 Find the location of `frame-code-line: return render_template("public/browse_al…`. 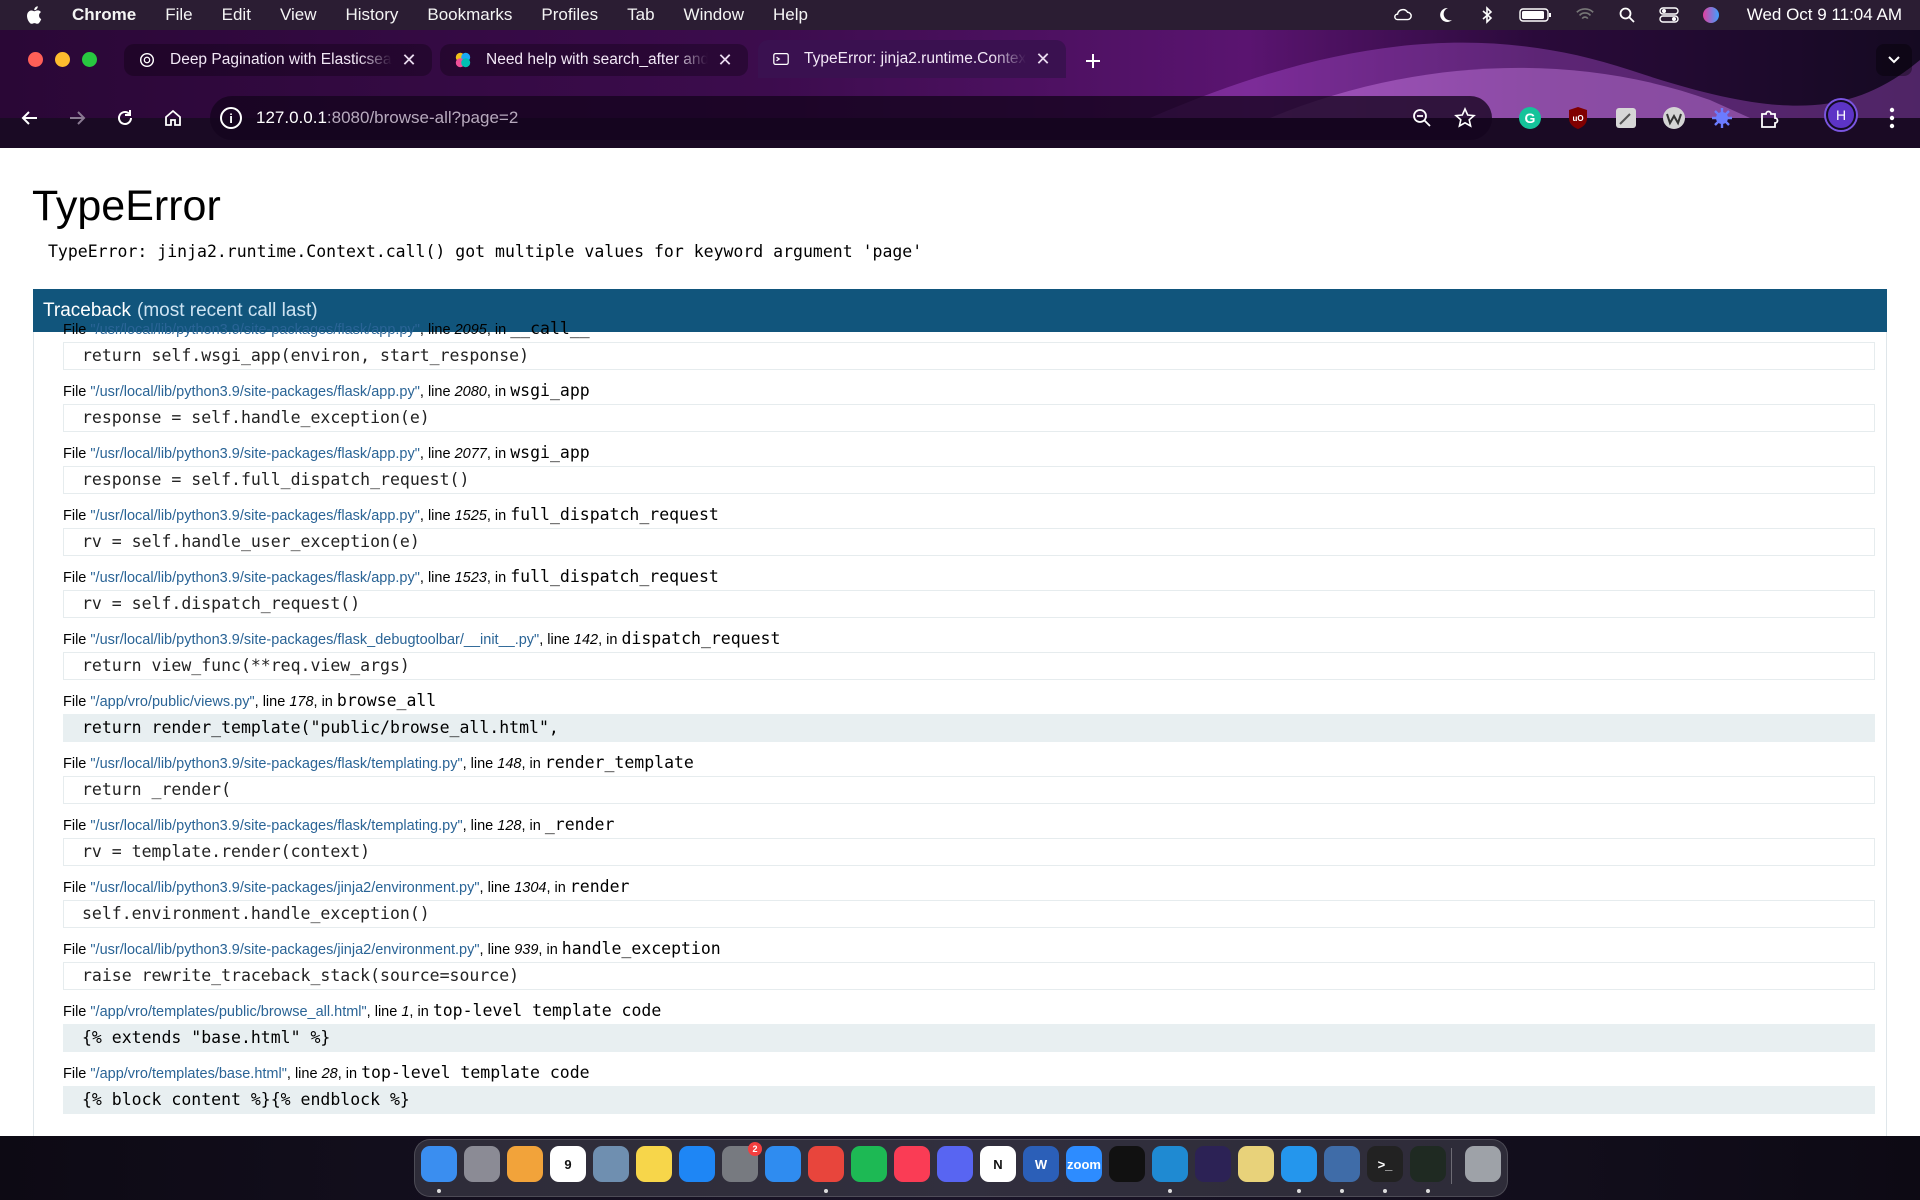

frame-code-line: return render_template("public/browse_al… is located at coordinates (969, 728).